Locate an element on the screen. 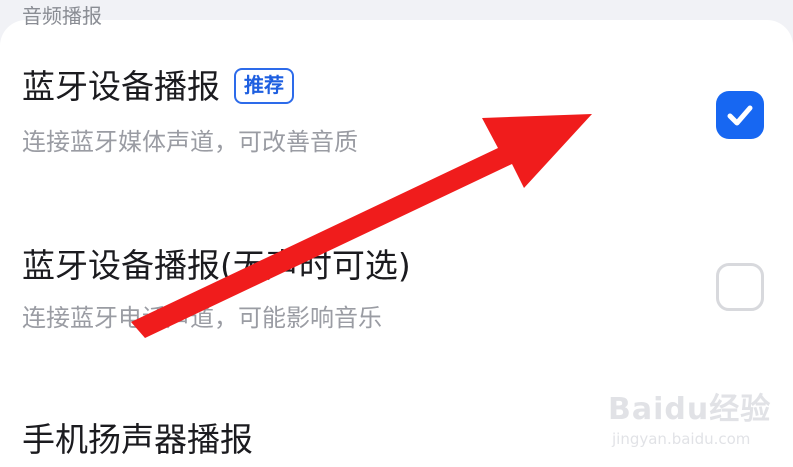 This screenshot has width=793, height=467. checkmark-icon is located at coordinates (740, 115).